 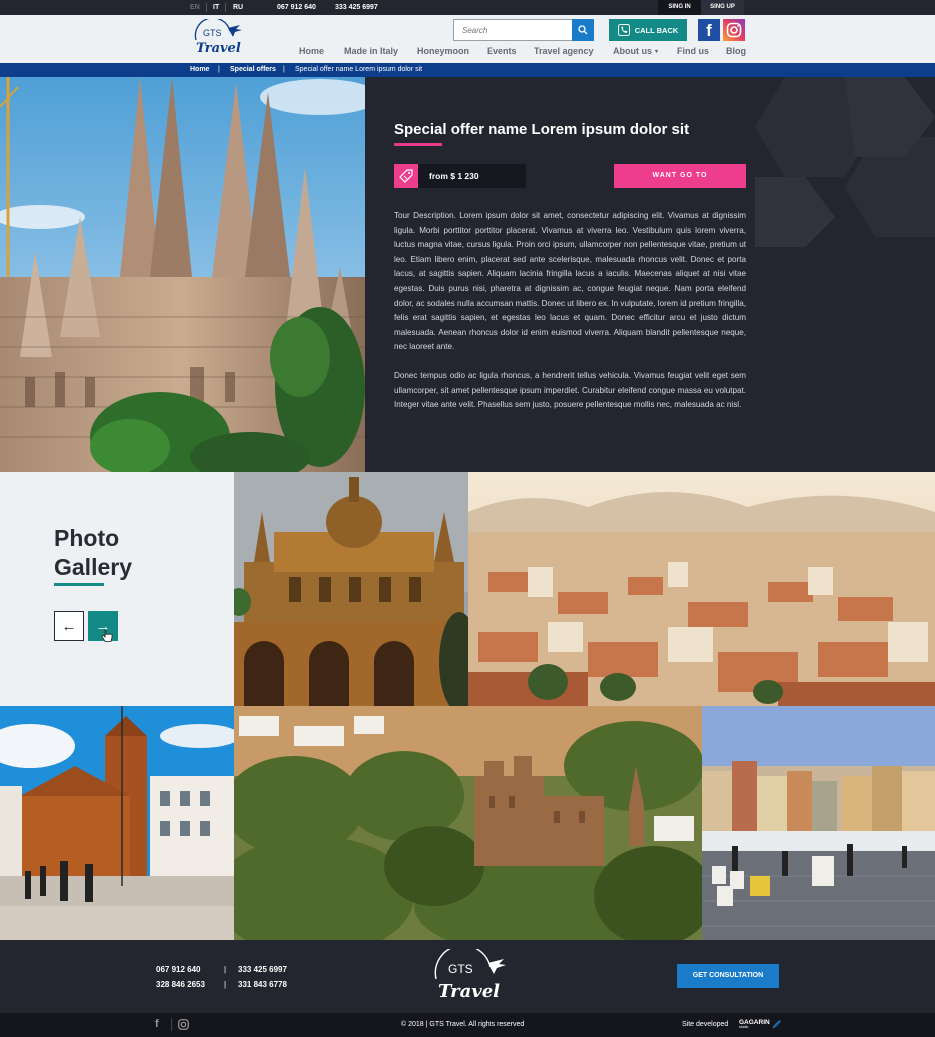 What do you see at coordinates (311, 51) in the screenshot?
I see `nav-home: Home` at bounding box center [311, 51].